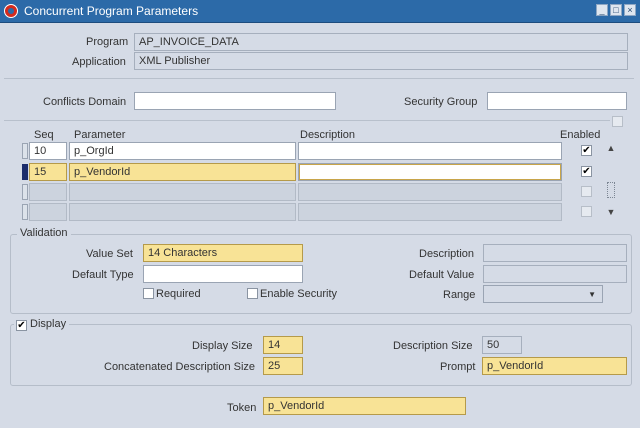 The height and width of the screenshot is (428, 640). What do you see at coordinates (611, 180) in the screenshot?
I see `grid-scrollbar: ▲ ▼` at bounding box center [611, 180].